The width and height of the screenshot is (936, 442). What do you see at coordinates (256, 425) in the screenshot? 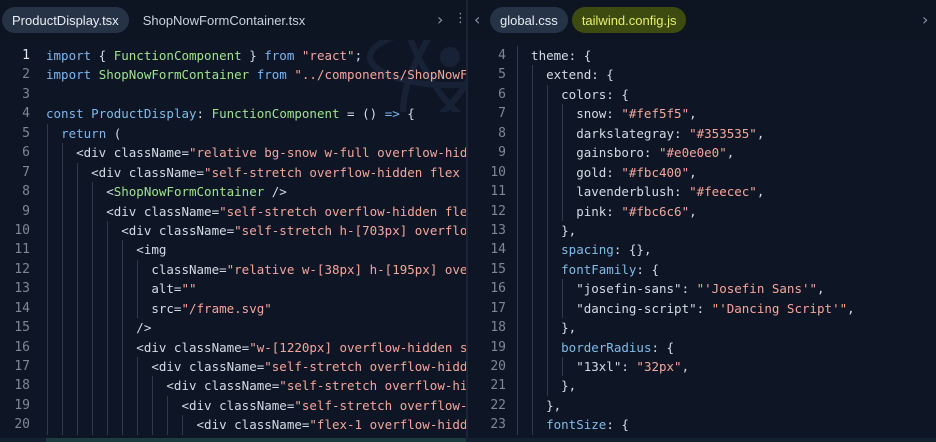
I see `code-text: <div className="flex-1 overflow-hidde` at bounding box center [256, 425].